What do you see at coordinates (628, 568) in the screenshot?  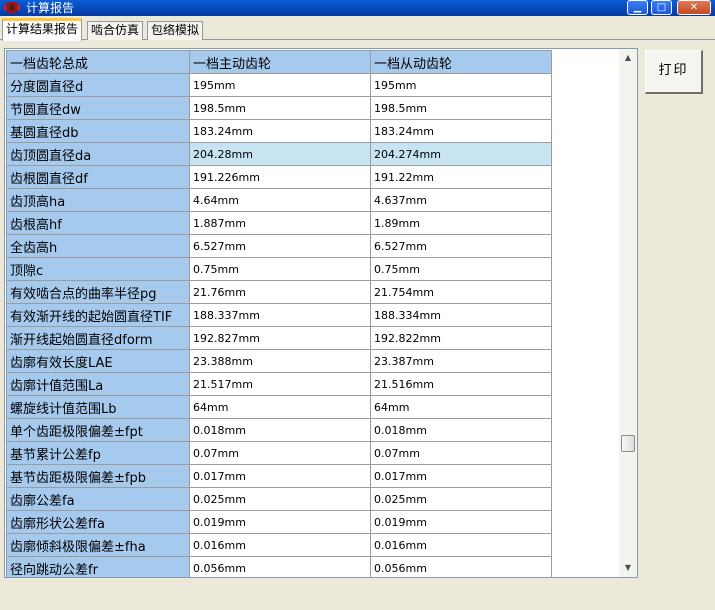 I see `scroll-down-arrow-icon: ▼` at bounding box center [628, 568].